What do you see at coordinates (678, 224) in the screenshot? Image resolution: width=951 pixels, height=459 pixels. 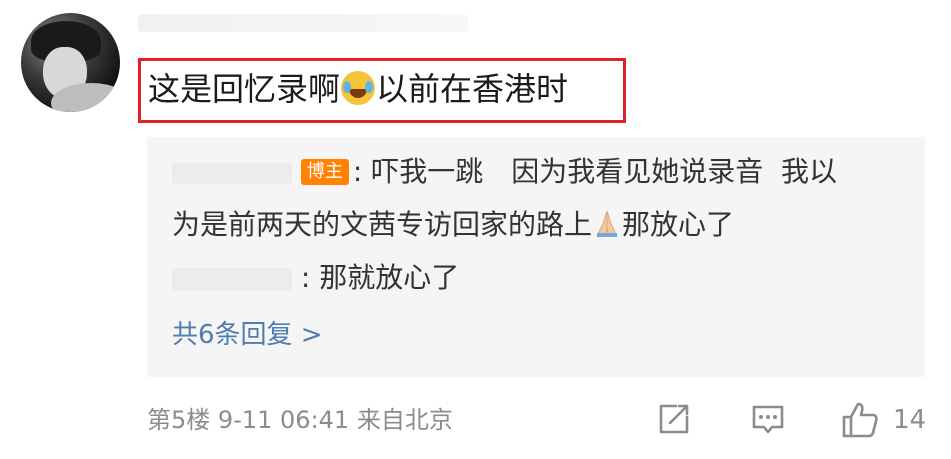 I see `reply-2-text-part2: 那放心了` at bounding box center [678, 224].